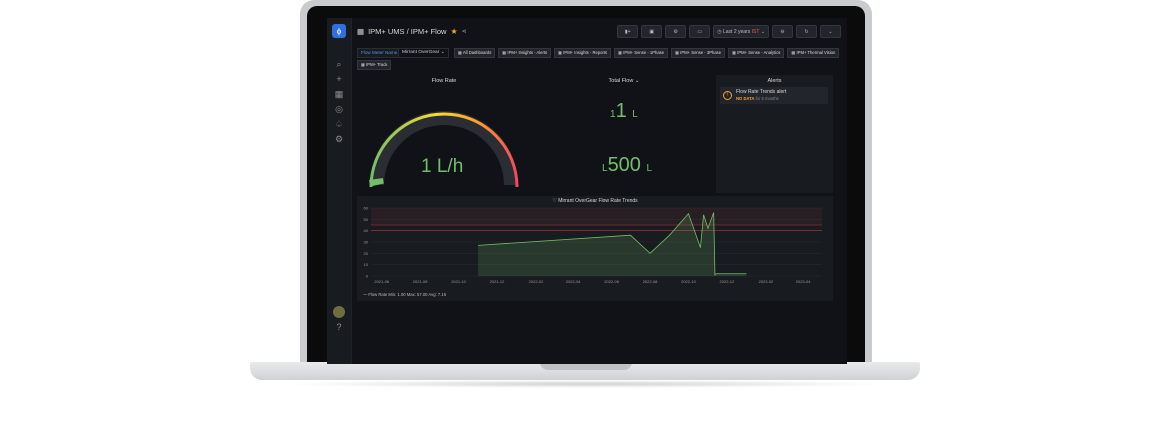 Image resolution: width=1172 pixels, height=447 pixels. I want to click on y-tick-label: 40, so click(366, 230).